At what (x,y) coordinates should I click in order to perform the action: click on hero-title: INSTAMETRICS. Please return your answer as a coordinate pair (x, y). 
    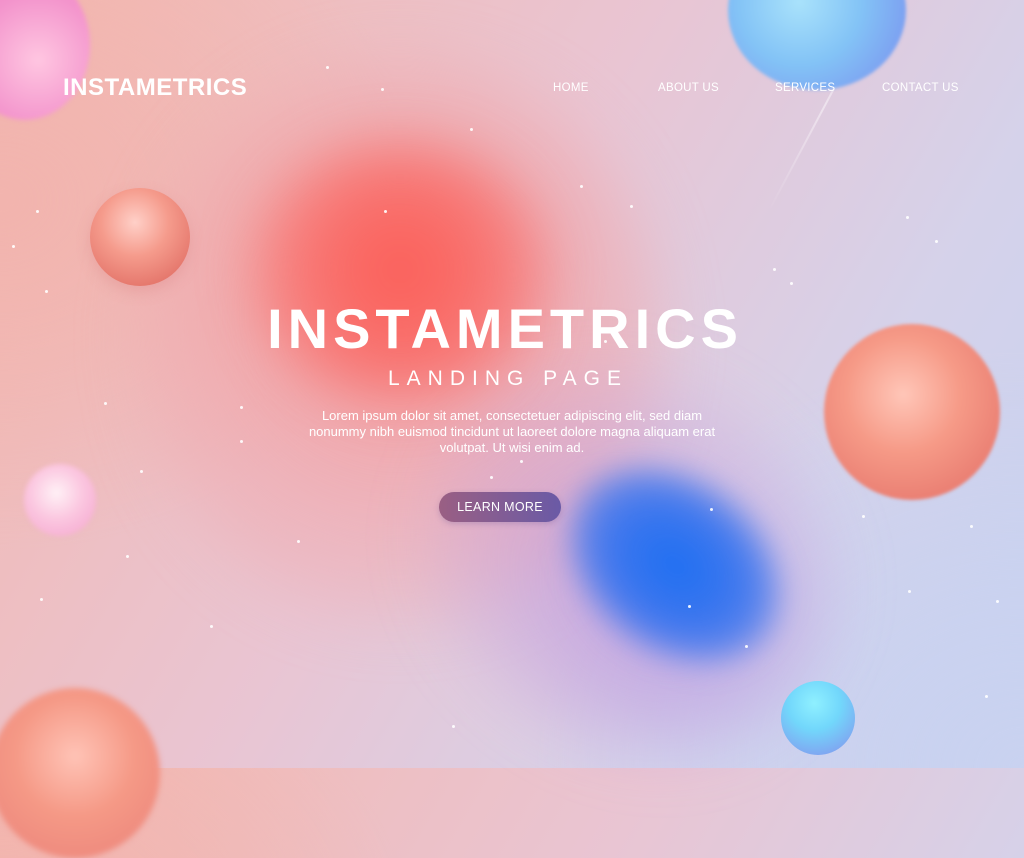
    Looking at the image, I should click on (505, 328).